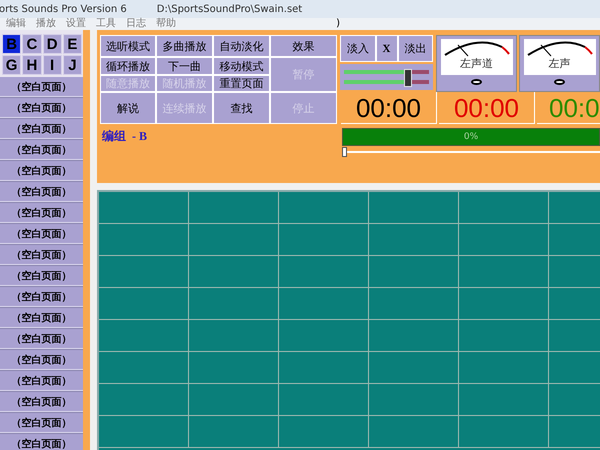  I want to click on control-button: 自动淡化, so click(241, 46).